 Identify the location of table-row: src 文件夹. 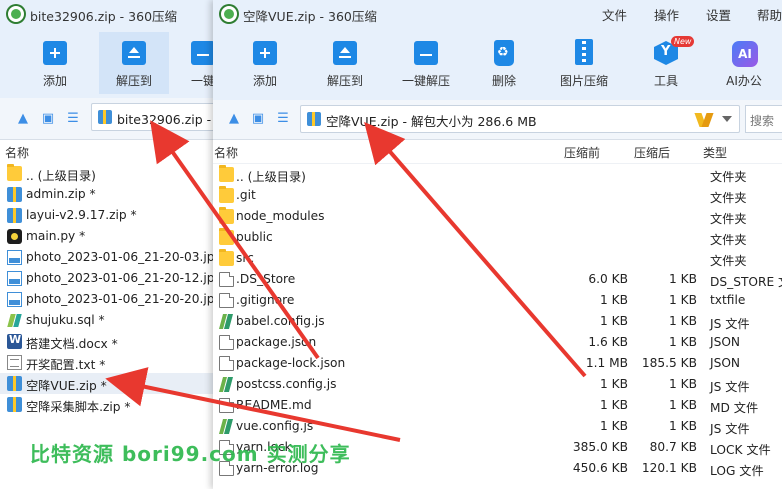
(497, 258).